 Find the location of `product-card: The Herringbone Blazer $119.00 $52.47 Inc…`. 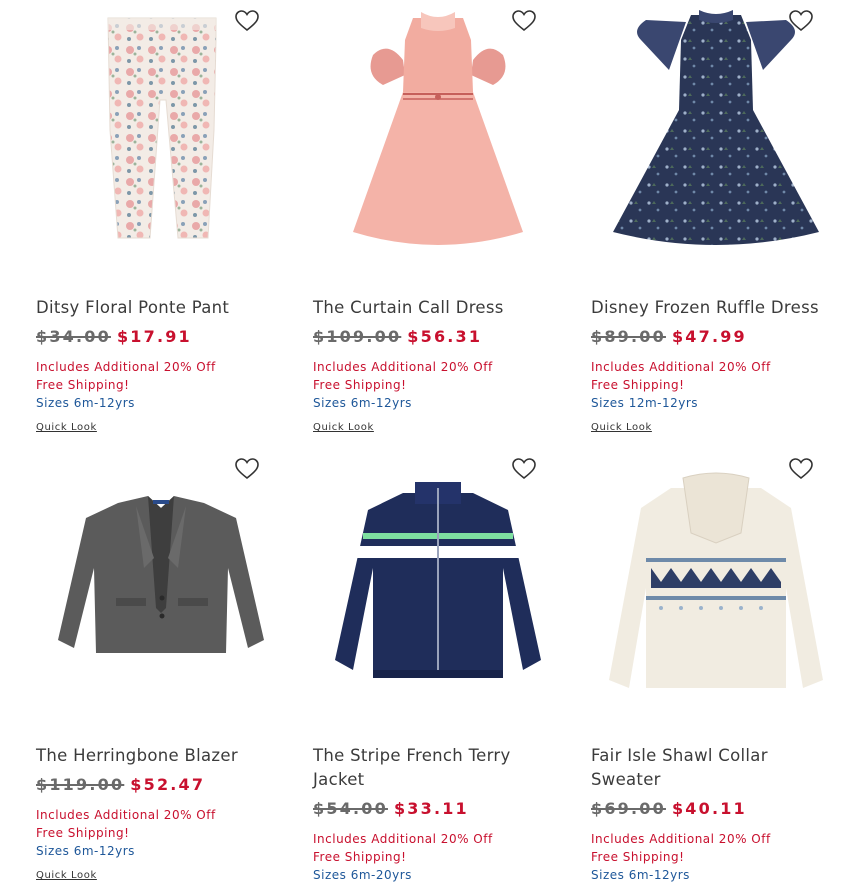

product-card: The Herringbone Blazer $119.00 $52.47 Inc… is located at coordinates (161, 669).